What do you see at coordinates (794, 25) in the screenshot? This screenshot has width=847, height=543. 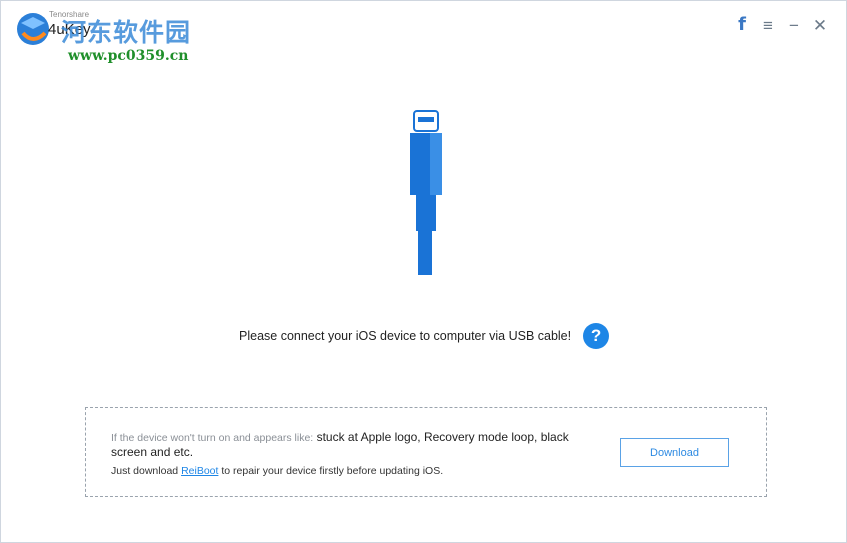 I see `minimize-button: −` at bounding box center [794, 25].